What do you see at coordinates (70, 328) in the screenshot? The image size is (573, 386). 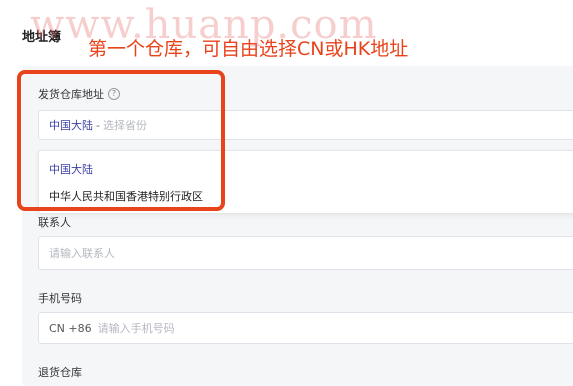 I see `phone-country-code: CN +86` at bounding box center [70, 328].